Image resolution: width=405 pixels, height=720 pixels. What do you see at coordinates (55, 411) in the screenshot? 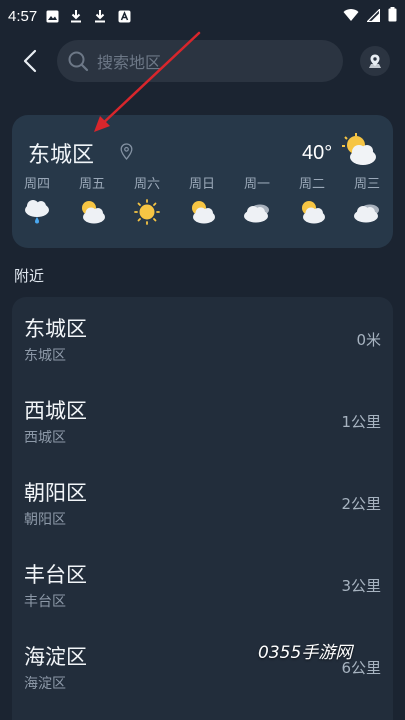
I see `nearby-item-name: 西城区` at bounding box center [55, 411].